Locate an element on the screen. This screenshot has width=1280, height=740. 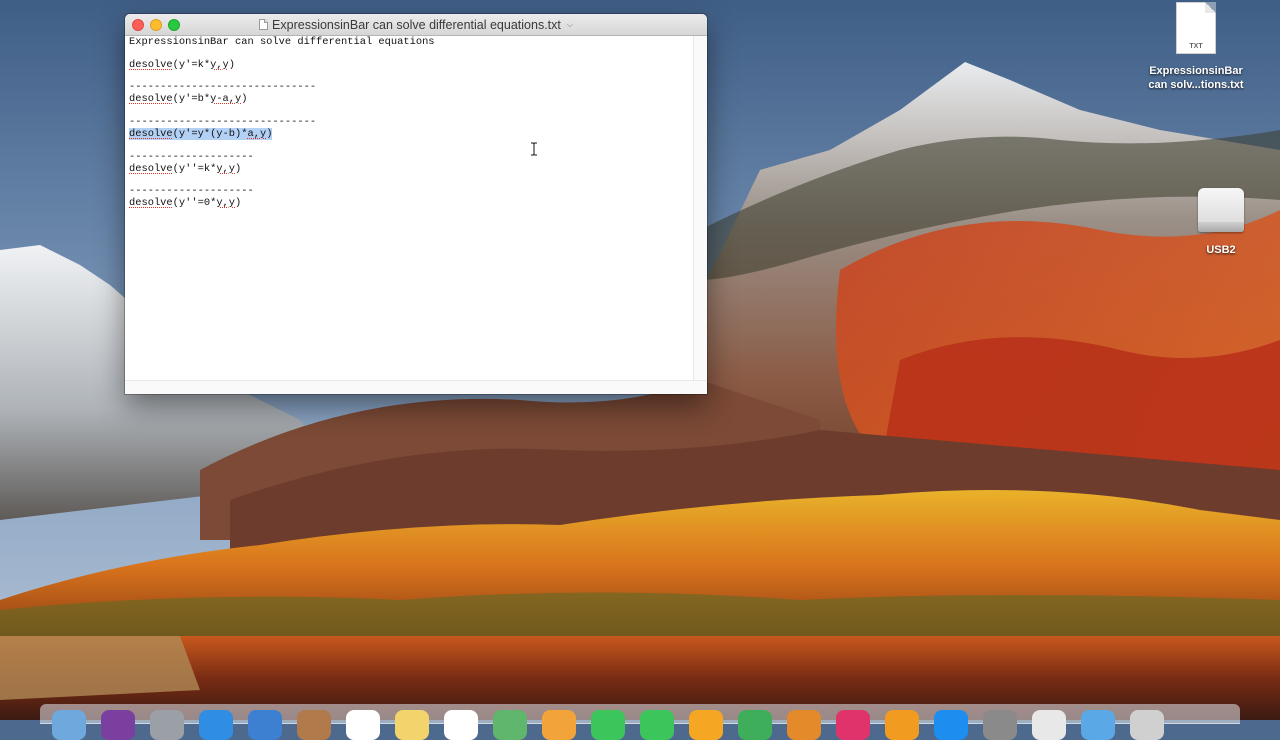
desktop-file-label: ExpressionsinBar can solv...tions.txt is located at coordinates (1196, 78).